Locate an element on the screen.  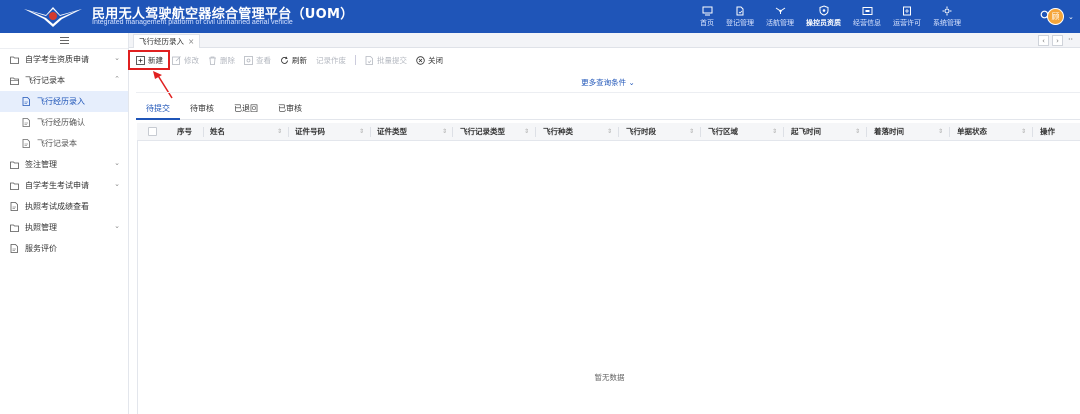
close-button: 关闭 is located at coordinates (429, 60).